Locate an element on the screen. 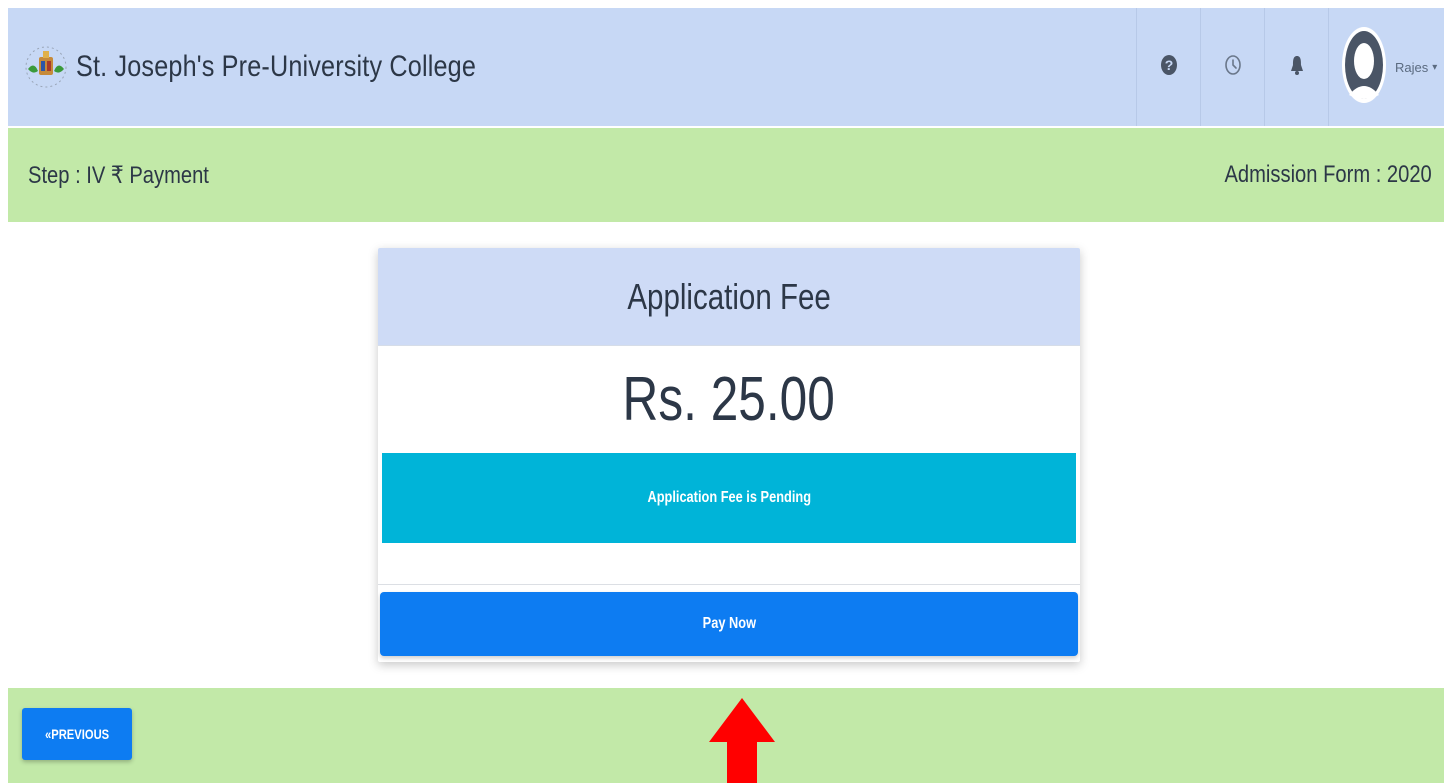 Image resolution: width=1452 pixels, height=783 pixels. user-menu: Rajes ▾ is located at coordinates (1386, 67).